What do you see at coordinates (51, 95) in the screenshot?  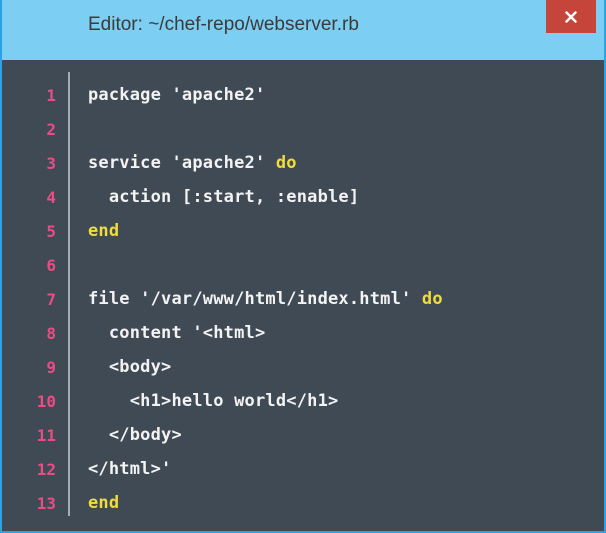 I see `line-number: 1` at bounding box center [51, 95].